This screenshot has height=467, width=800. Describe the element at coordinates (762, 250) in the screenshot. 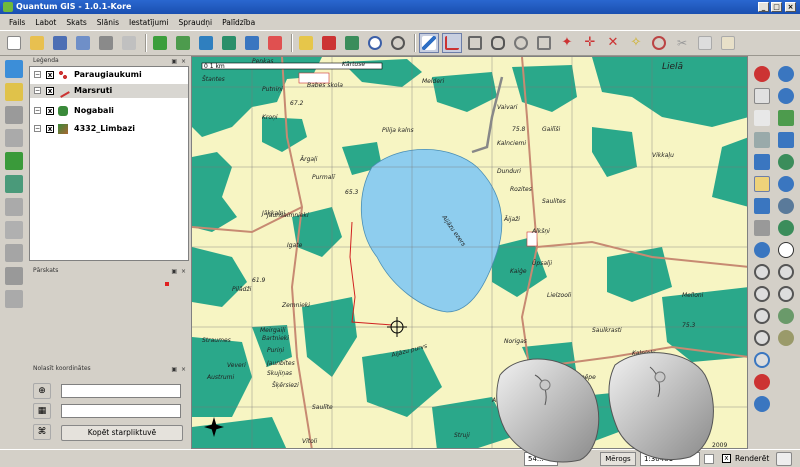

I see `pan-icon` at that location.